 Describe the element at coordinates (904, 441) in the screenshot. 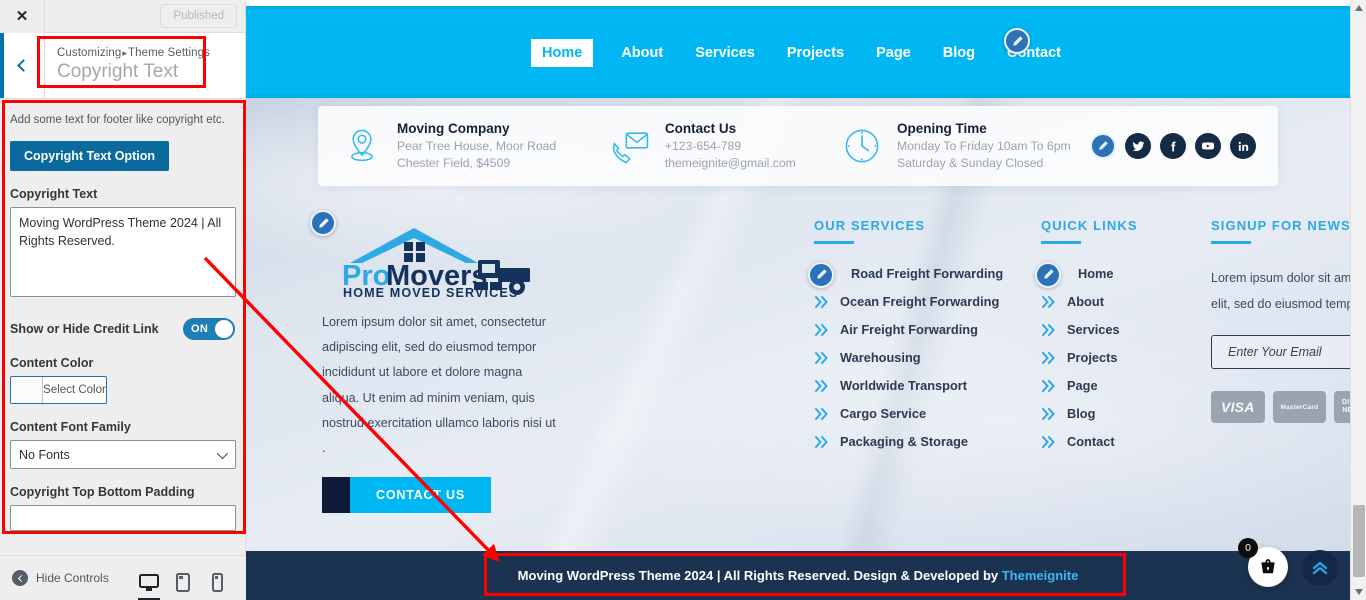

I see `service-label-6: Packaging & Storage` at that location.